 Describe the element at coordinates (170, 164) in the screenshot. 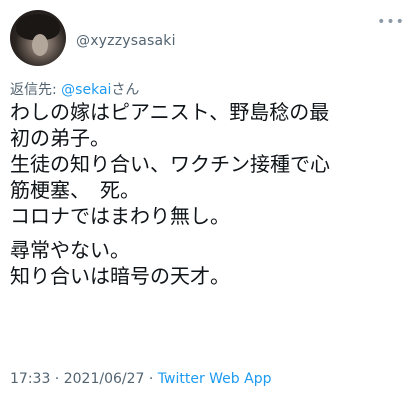

I see `tweet-line: 生徒の知り合い、ワクチン接種で心` at that location.